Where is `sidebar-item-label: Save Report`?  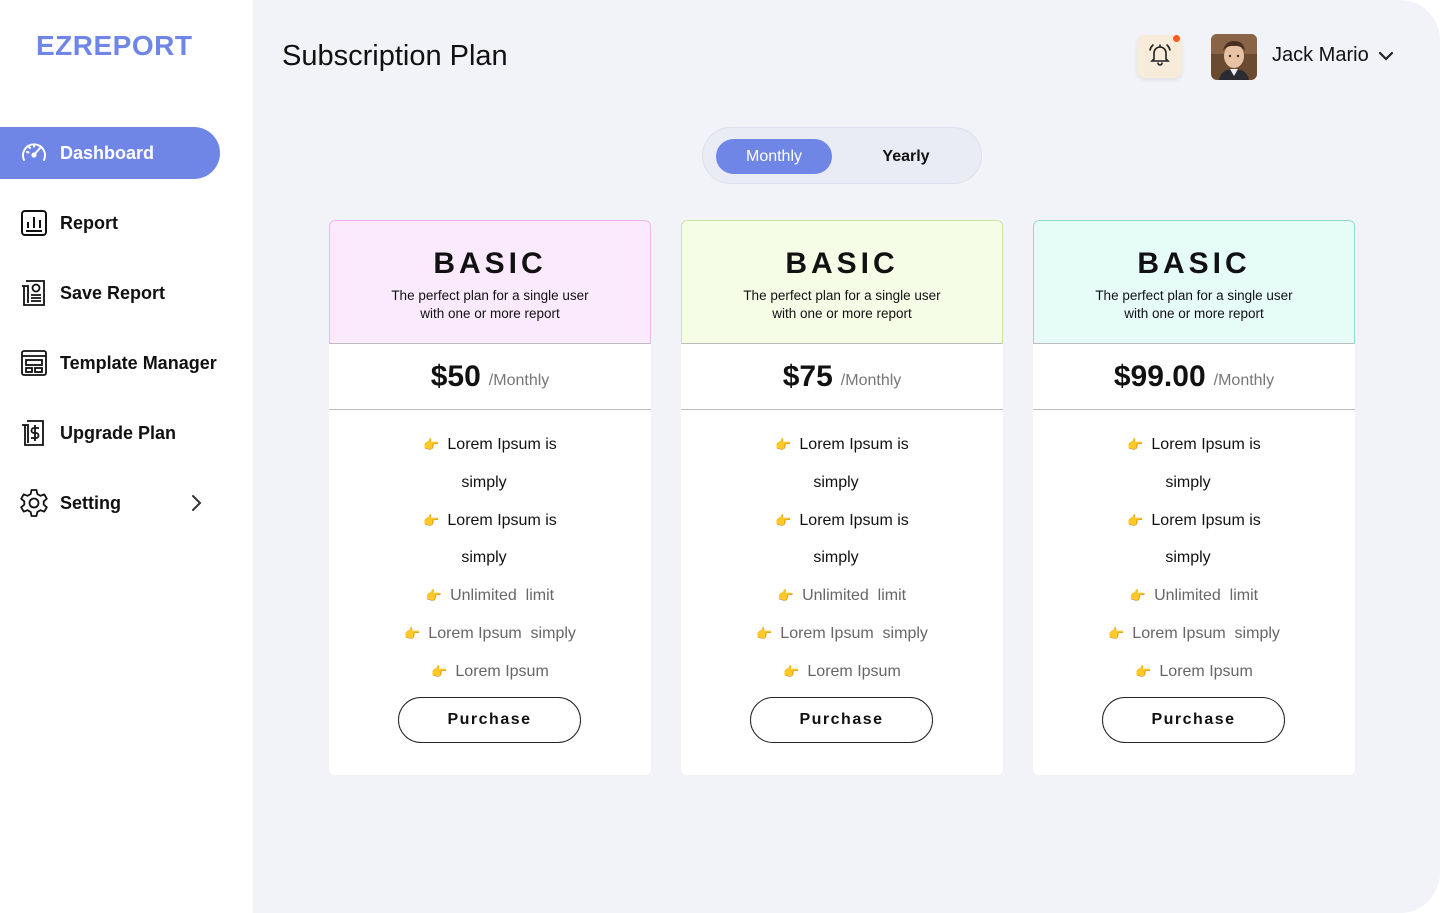 sidebar-item-label: Save Report is located at coordinates (113, 292).